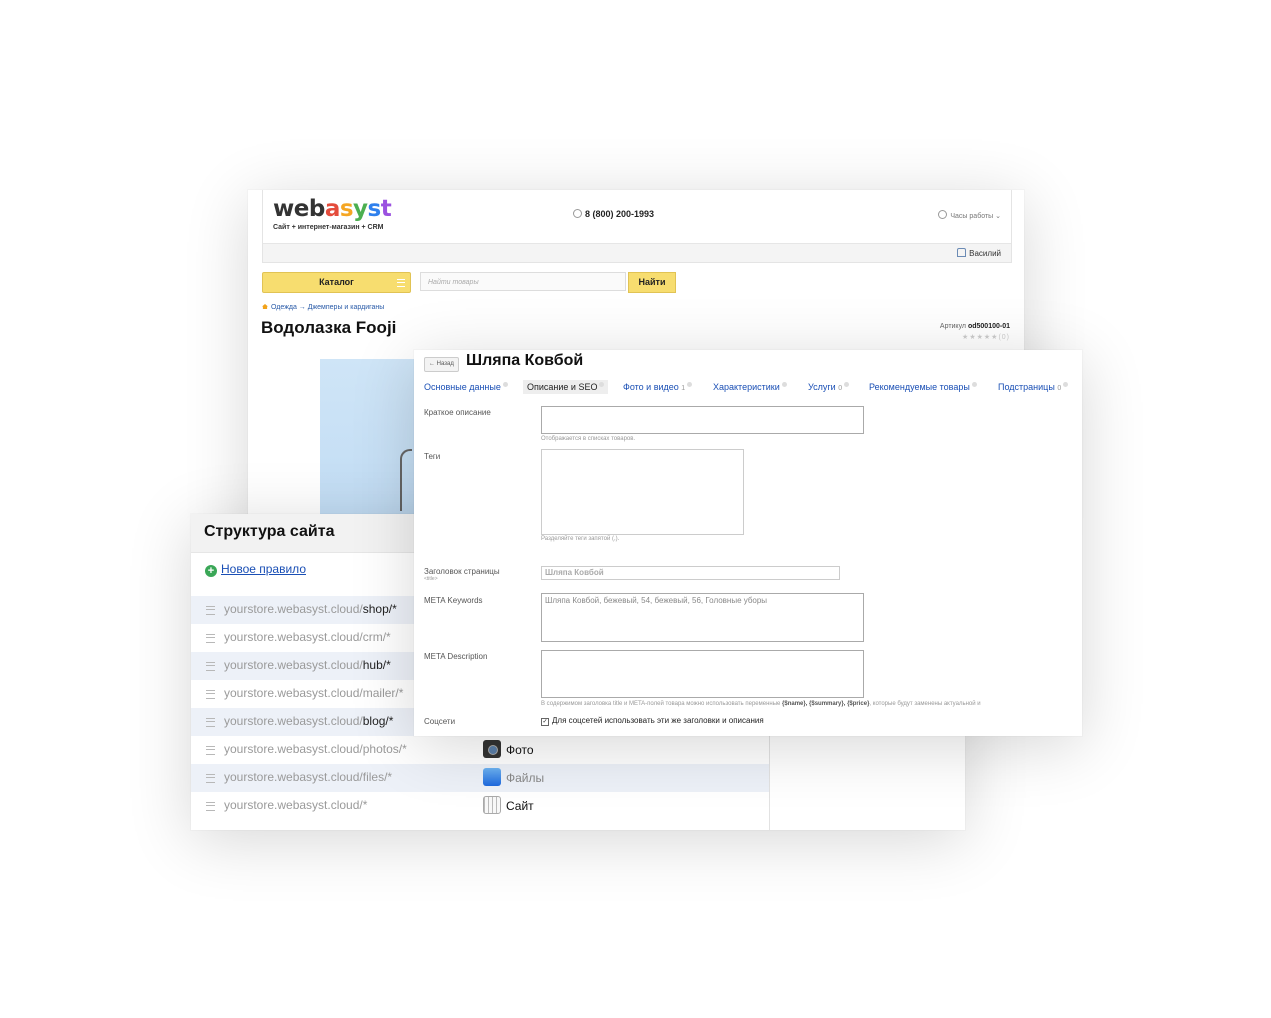  What do you see at coordinates (492, 749) in the screenshot?
I see `camera-icon` at bounding box center [492, 749].